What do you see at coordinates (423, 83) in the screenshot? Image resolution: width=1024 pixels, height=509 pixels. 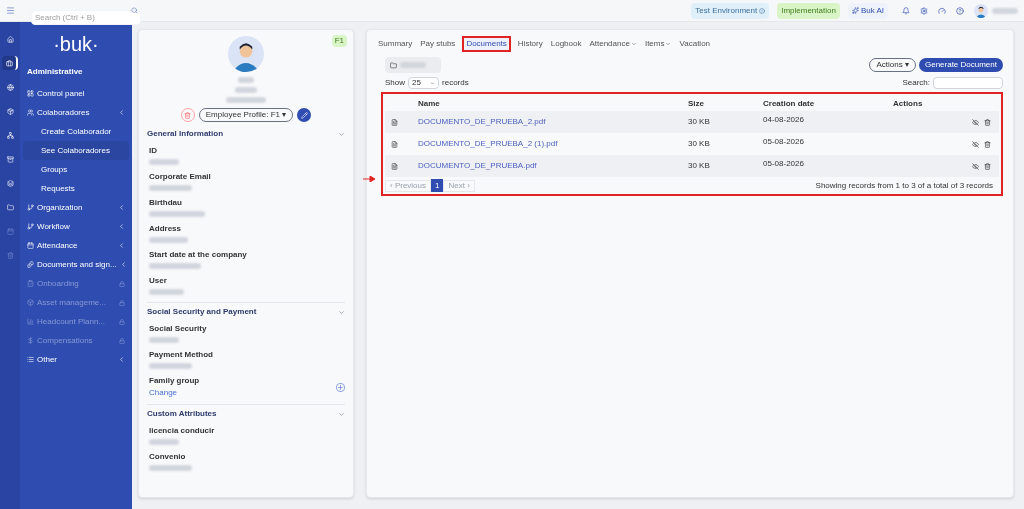 I see `page-size-select: 25` at bounding box center [423, 83].